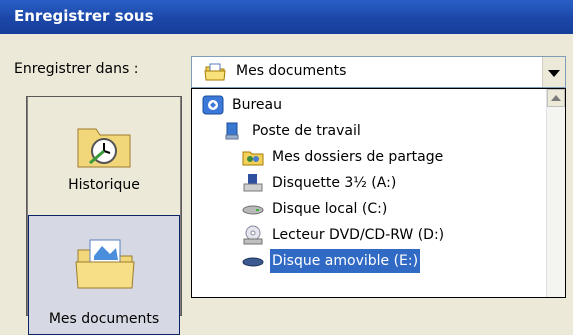 This screenshot has height=335, width=573. What do you see at coordinates (253, 261) in the screenshot?
I see `removable-drive-icon` at bounding box center [253, 261].